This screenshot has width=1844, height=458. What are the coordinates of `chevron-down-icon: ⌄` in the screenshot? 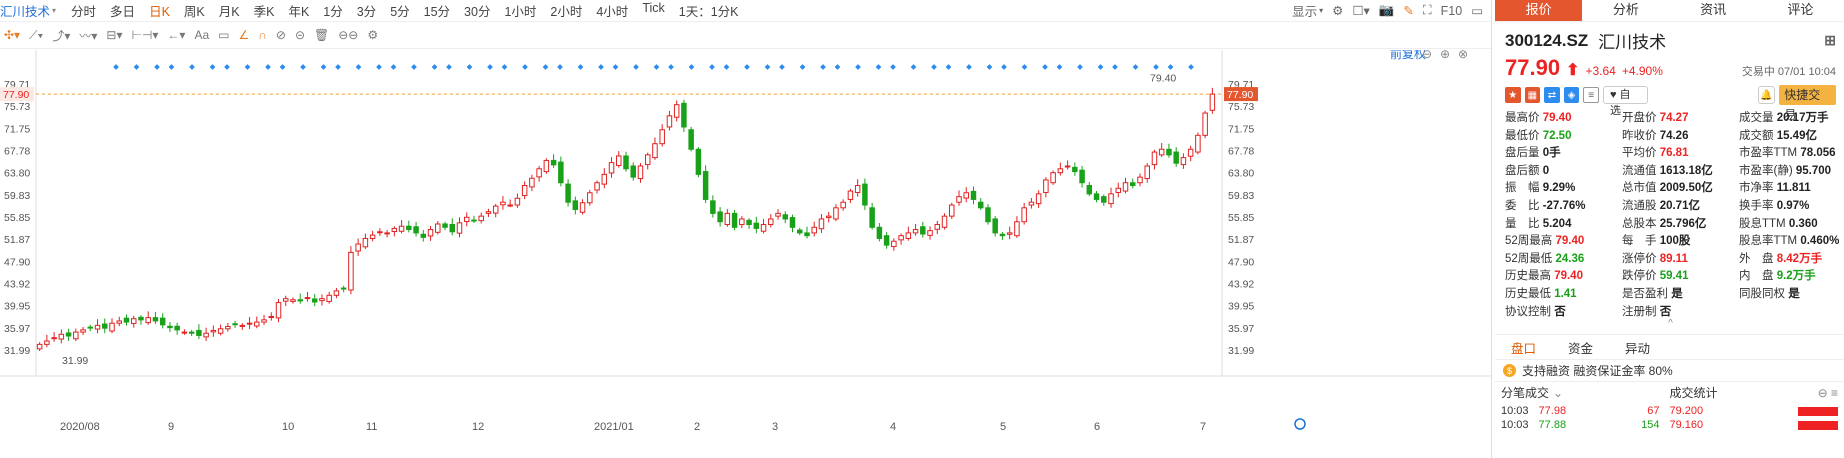 It's located at (1558, 393).